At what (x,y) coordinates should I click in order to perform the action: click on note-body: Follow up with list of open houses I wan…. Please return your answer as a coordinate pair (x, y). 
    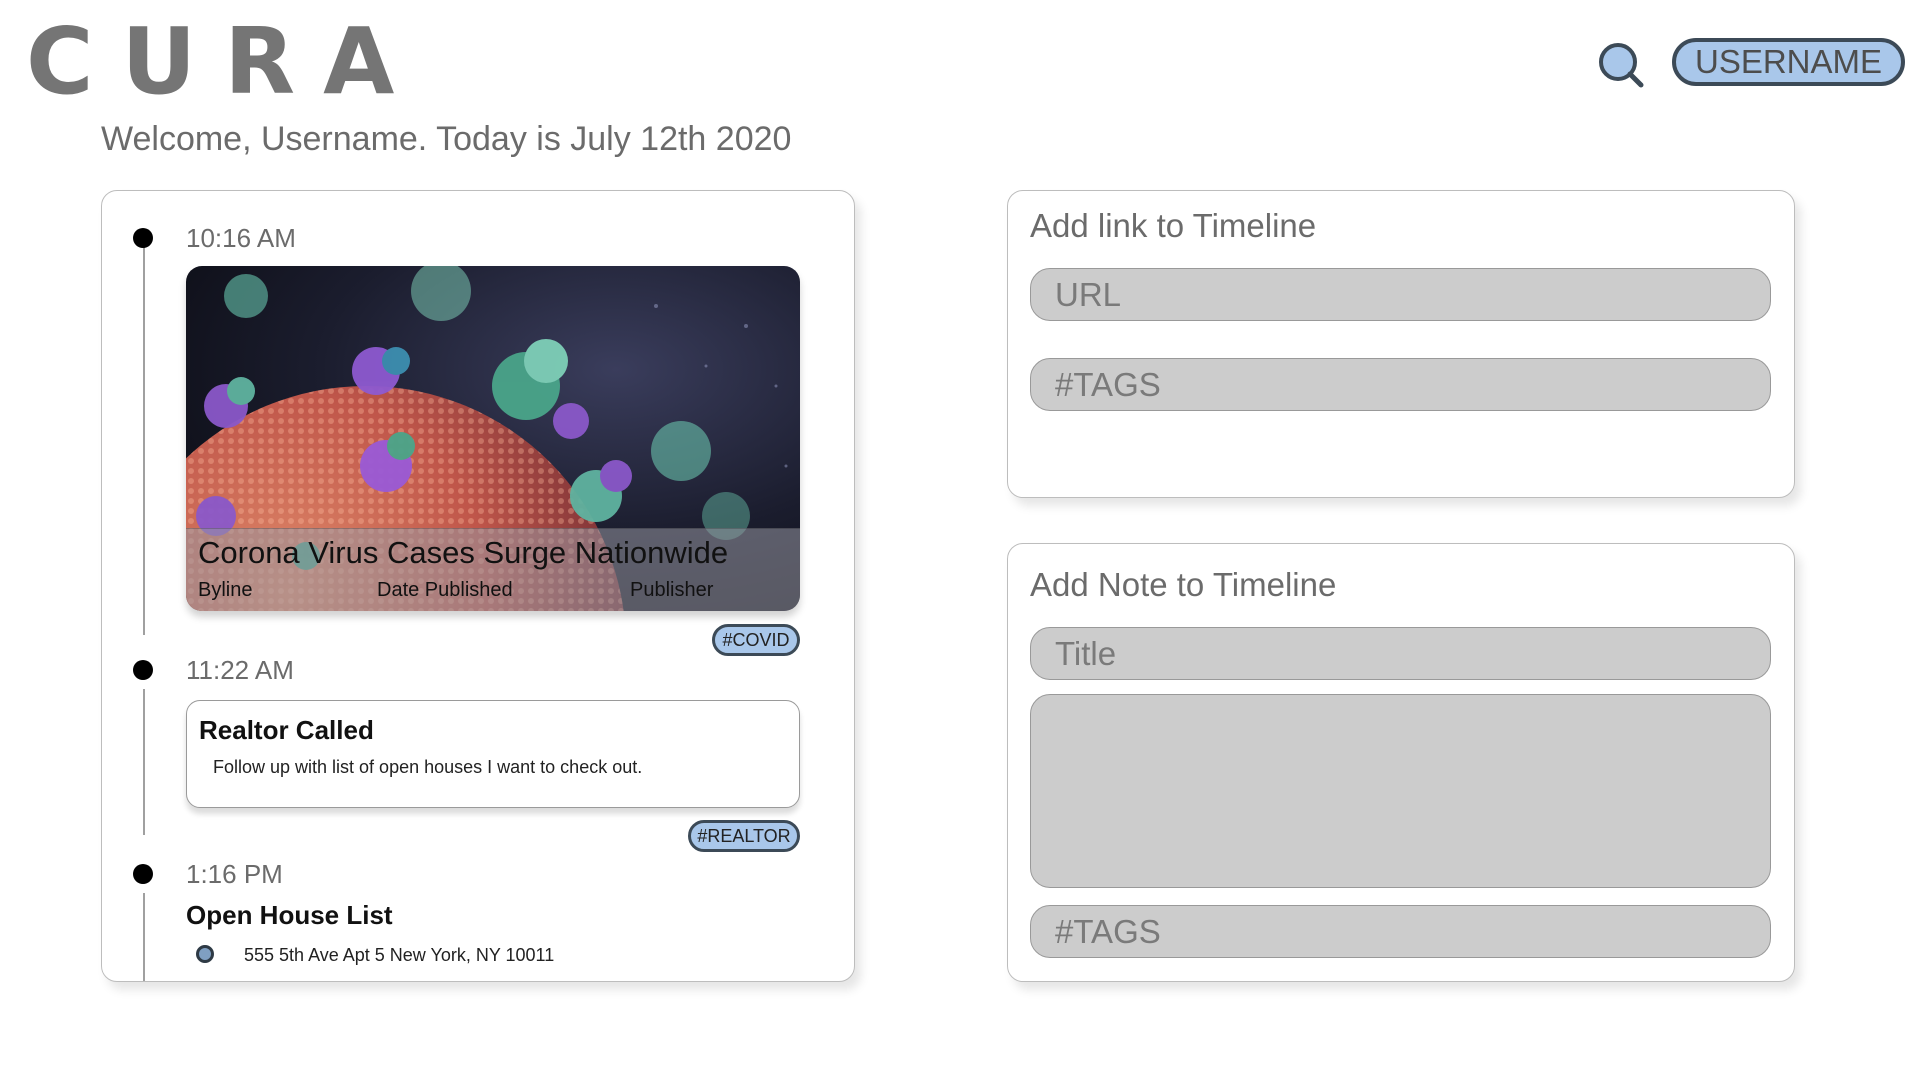
    Looking at the image, I should click on (428, 767).